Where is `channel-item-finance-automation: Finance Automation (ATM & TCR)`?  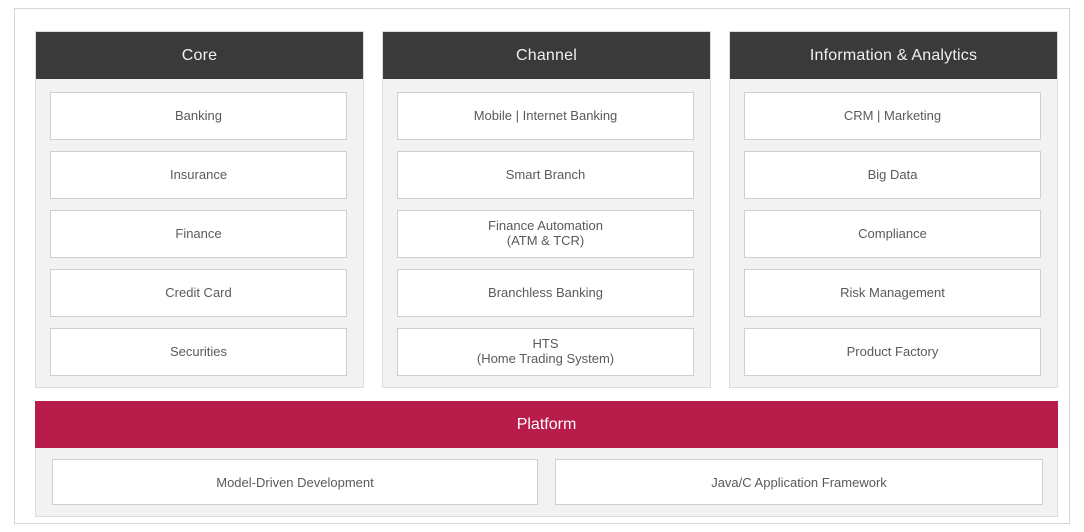
channel-item-finance-automation: Finance Automation (ATM & TCR) is located at coordinates (545, 234).